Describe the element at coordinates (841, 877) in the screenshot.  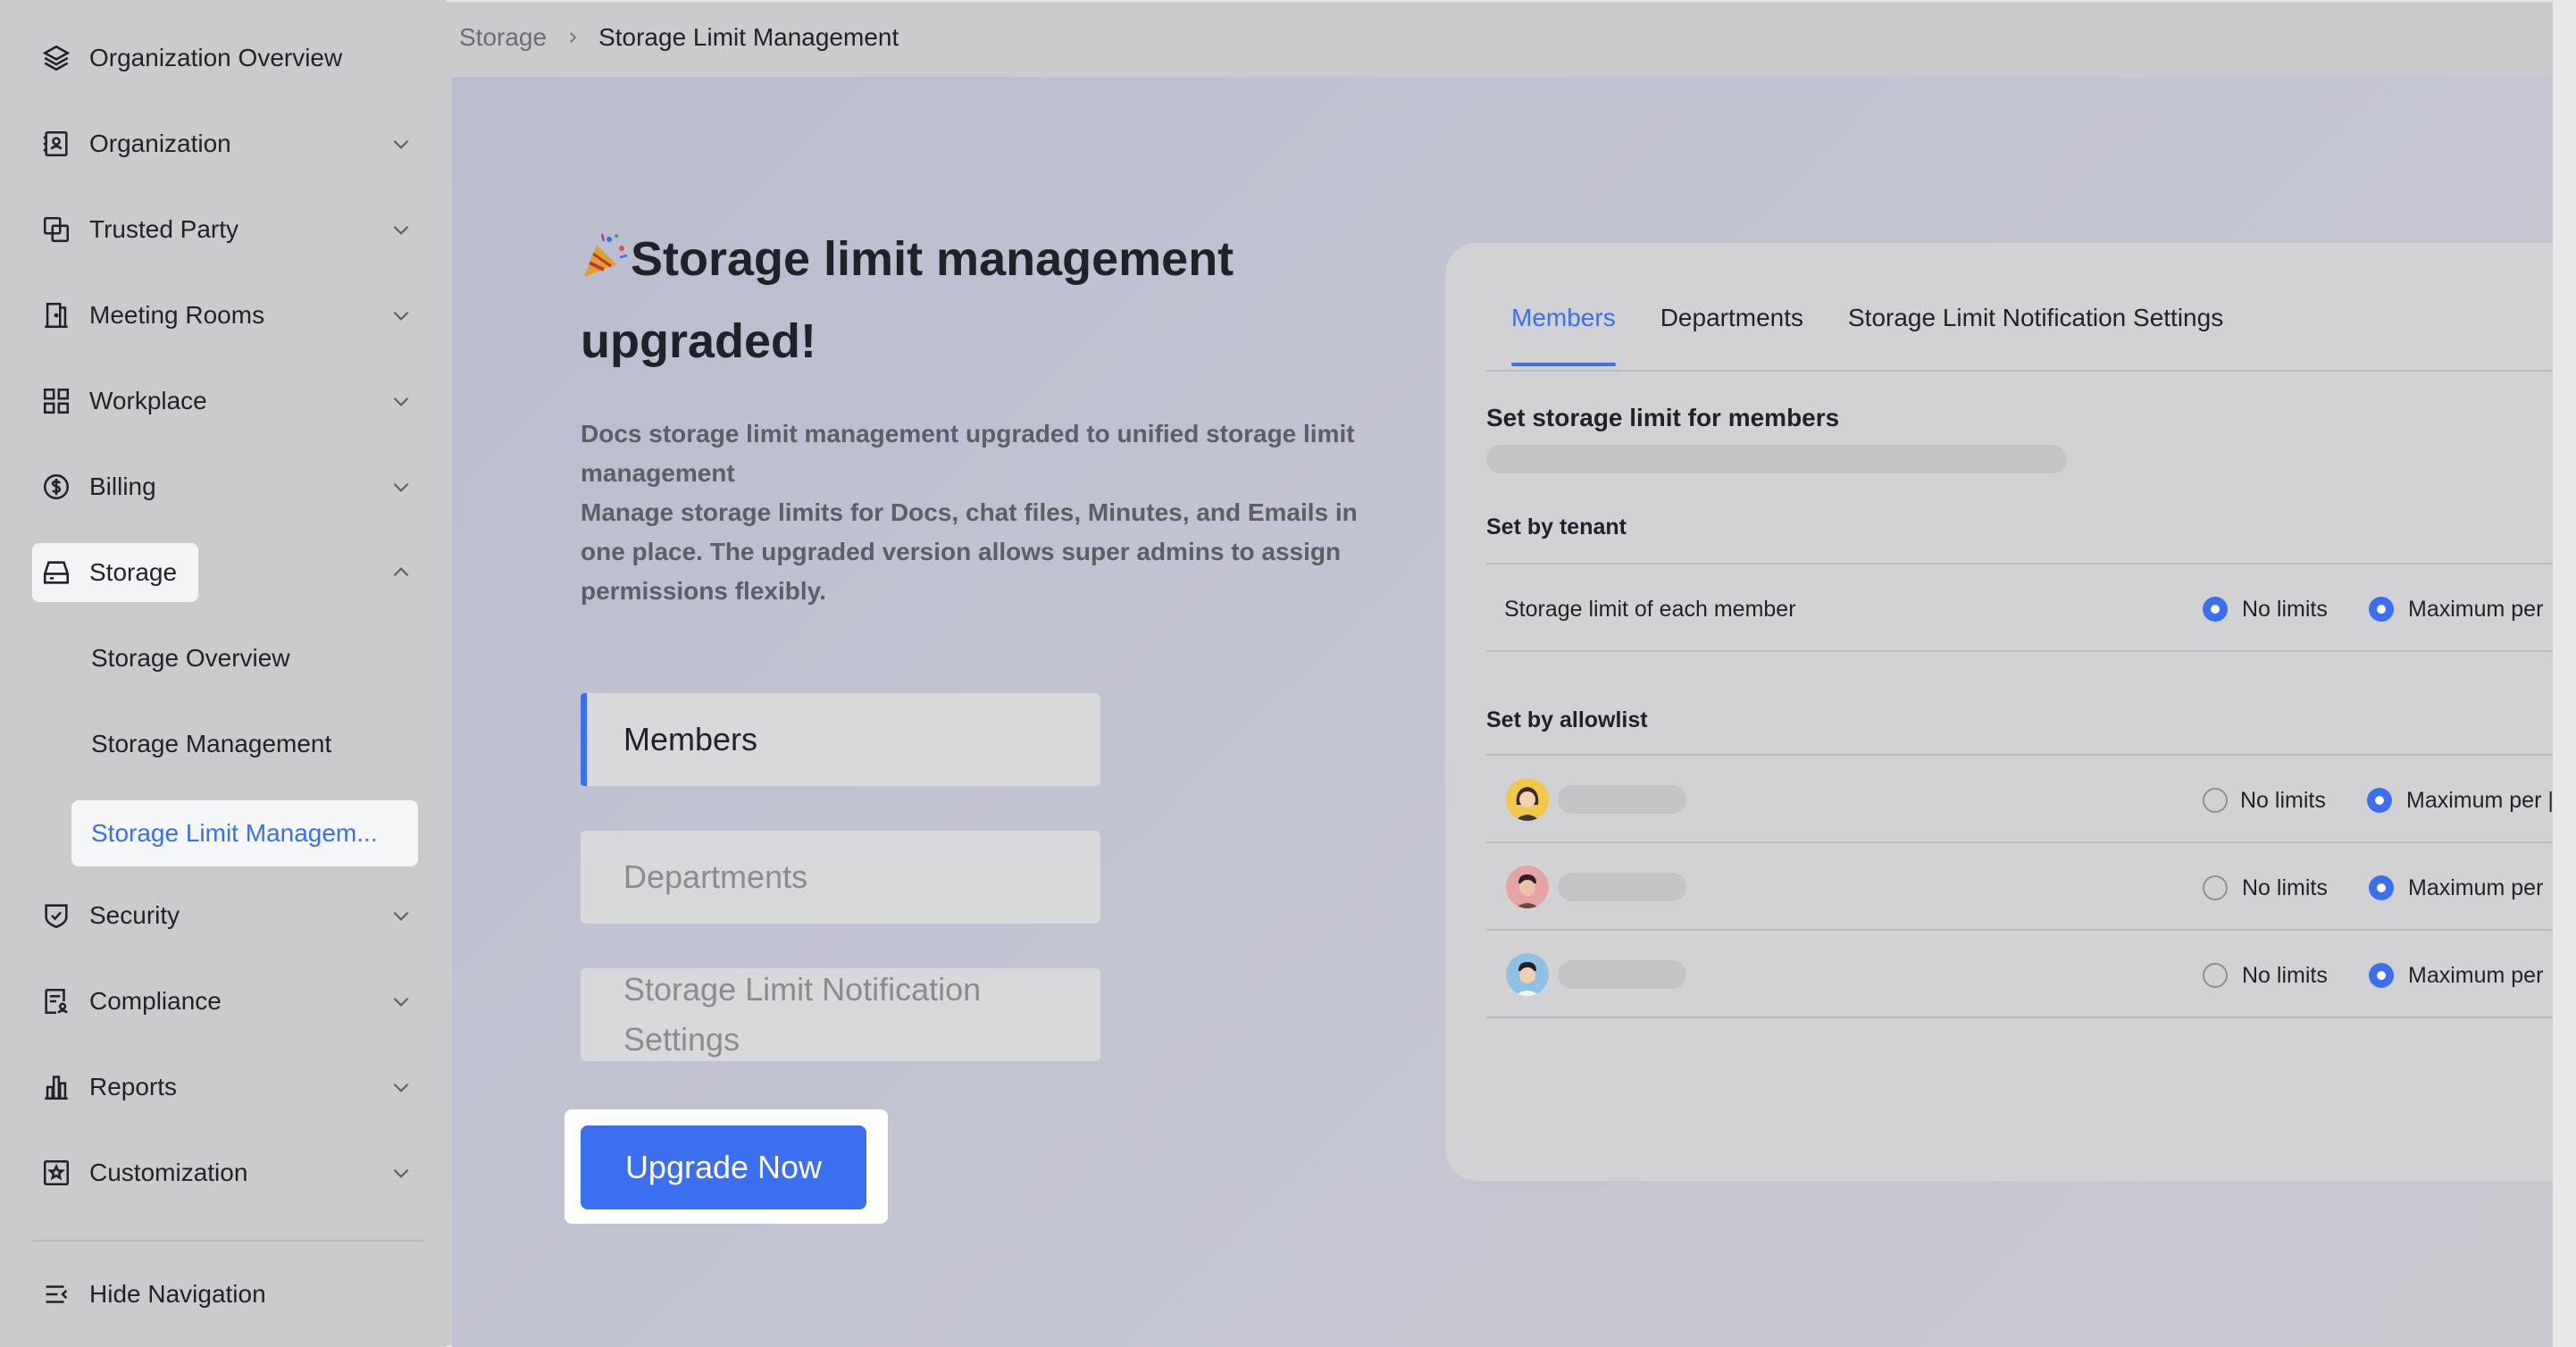
I see `feature-tab-departments: Departments` at that location.